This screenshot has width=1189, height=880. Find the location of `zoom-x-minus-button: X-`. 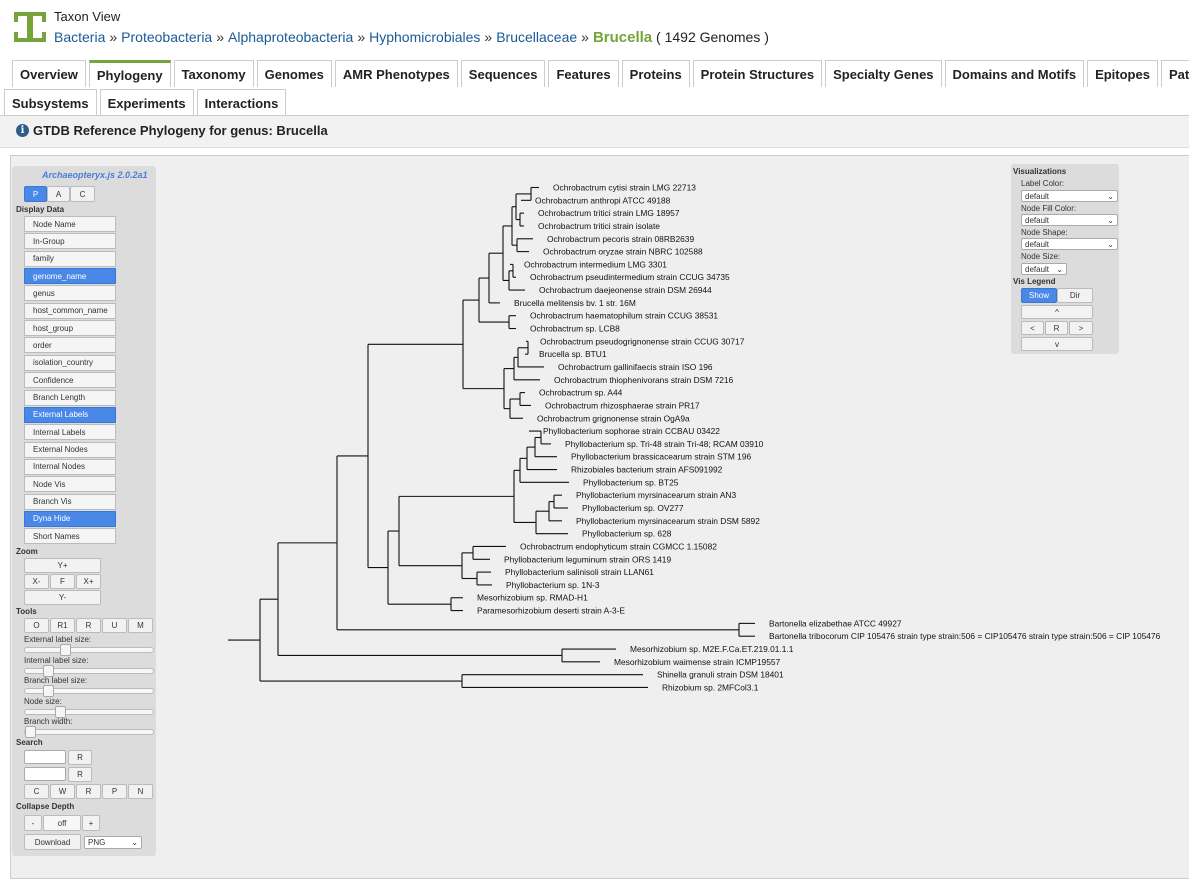

zoom-x-minus-button: X- is located at coordinates (36, 581).